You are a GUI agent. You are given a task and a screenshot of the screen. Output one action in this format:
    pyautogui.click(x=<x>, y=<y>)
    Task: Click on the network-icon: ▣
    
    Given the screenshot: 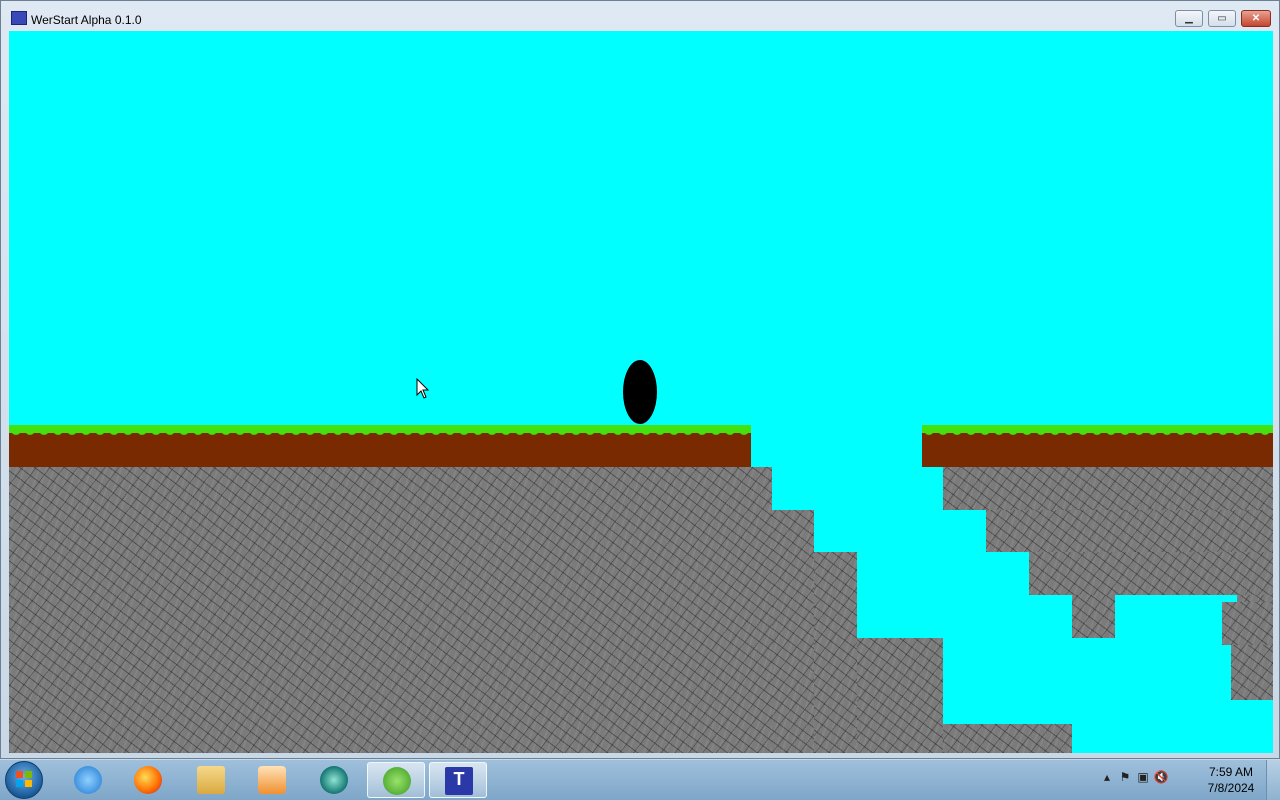 What is the action you would take?
    pyautogui.click(x=1143, y=777)
    